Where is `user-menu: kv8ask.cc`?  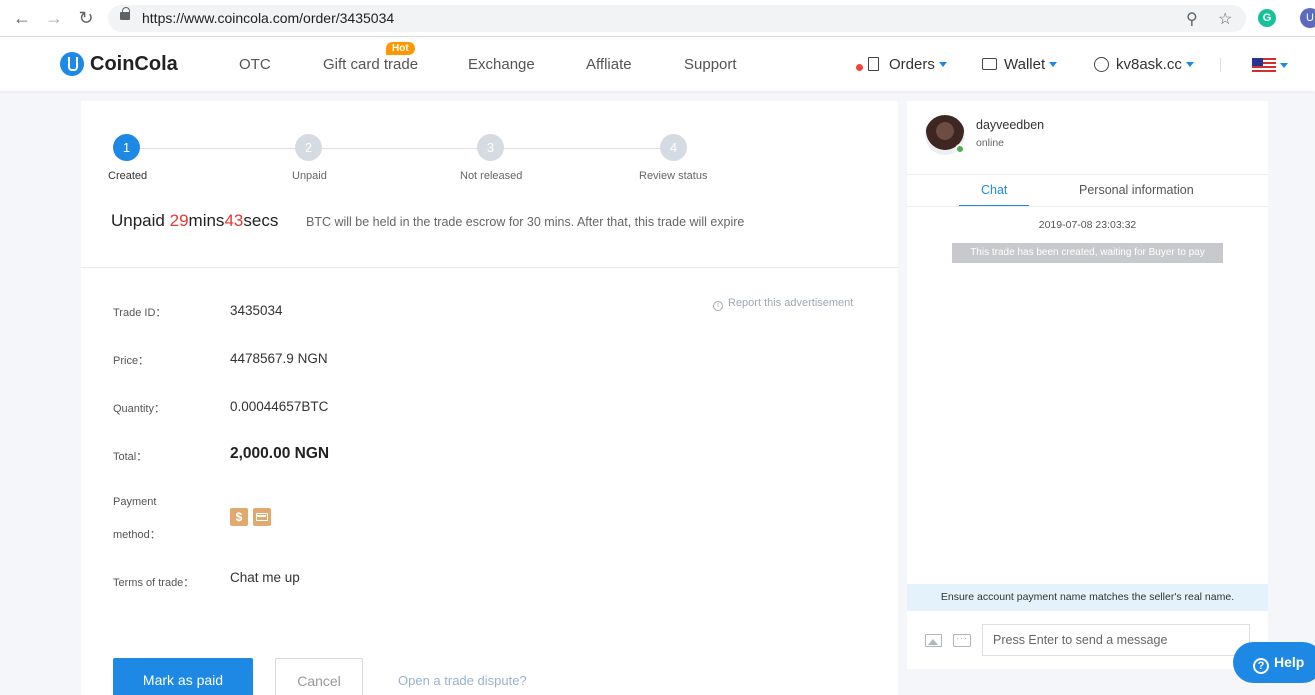
user-menu: kv8ask.cc is located at coordinates (1155, 64).